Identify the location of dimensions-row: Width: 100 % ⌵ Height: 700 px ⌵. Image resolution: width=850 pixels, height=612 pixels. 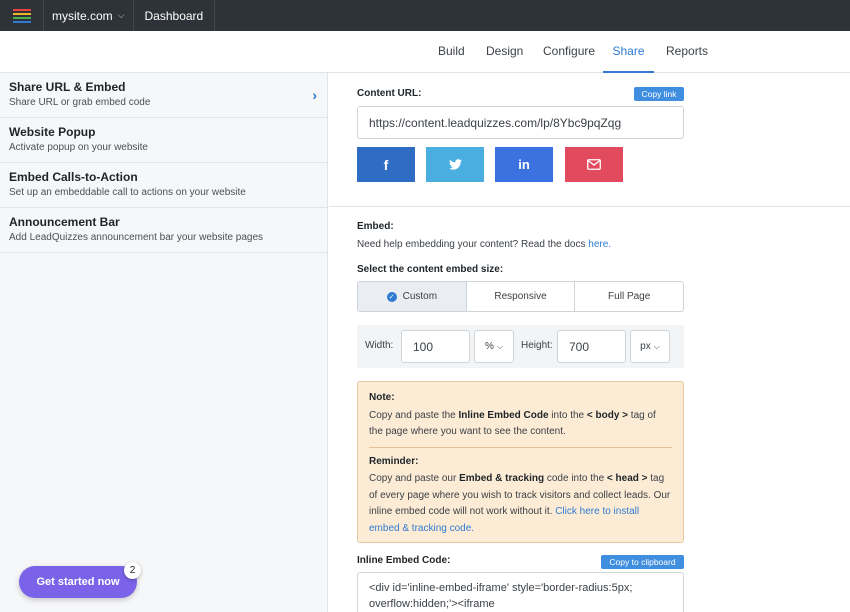
(520, 346).